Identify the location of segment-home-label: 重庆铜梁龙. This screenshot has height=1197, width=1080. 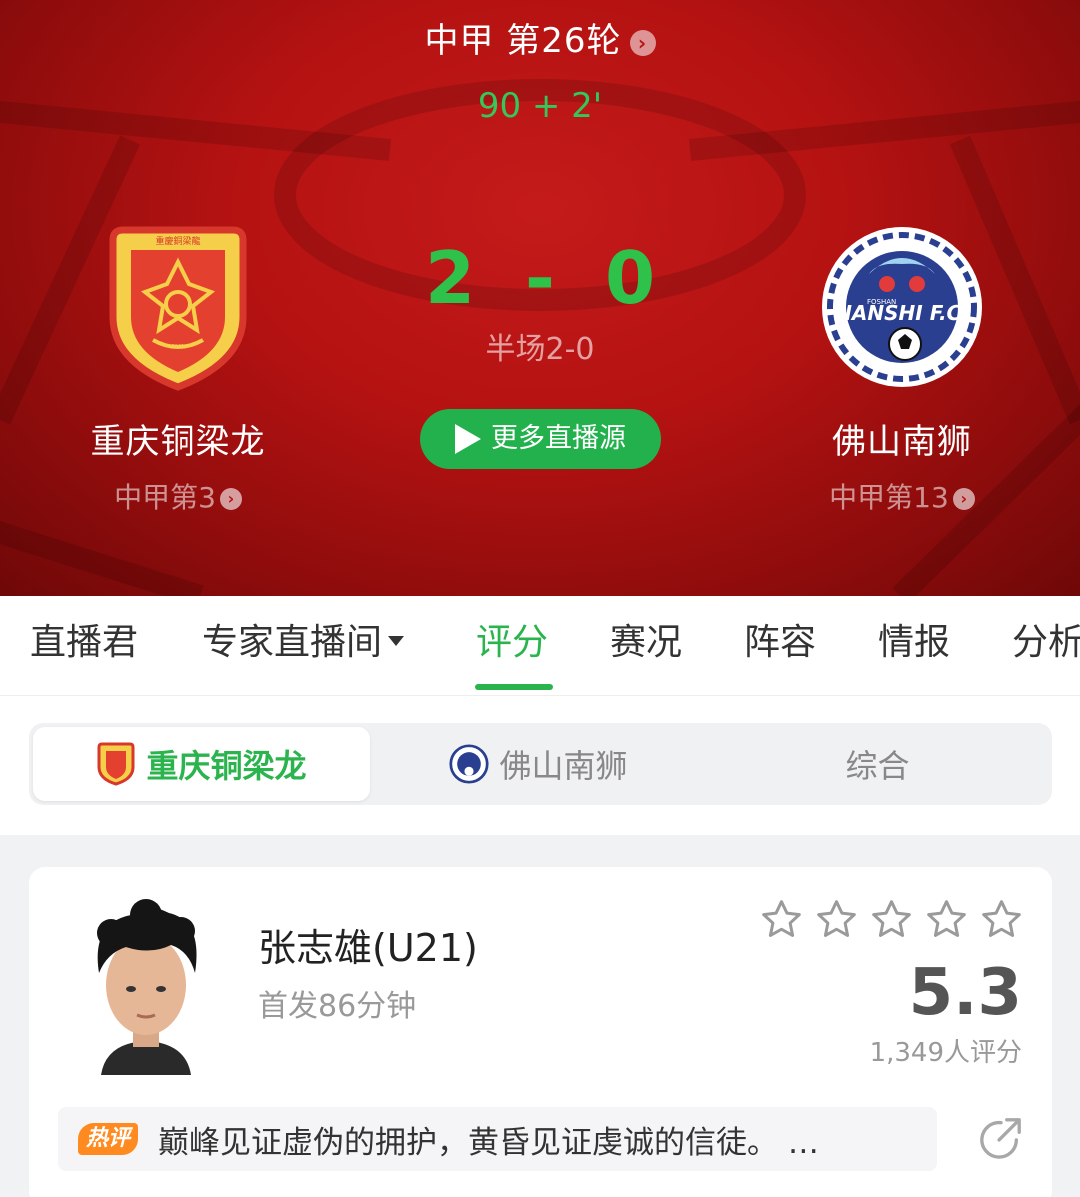
(226, 766).